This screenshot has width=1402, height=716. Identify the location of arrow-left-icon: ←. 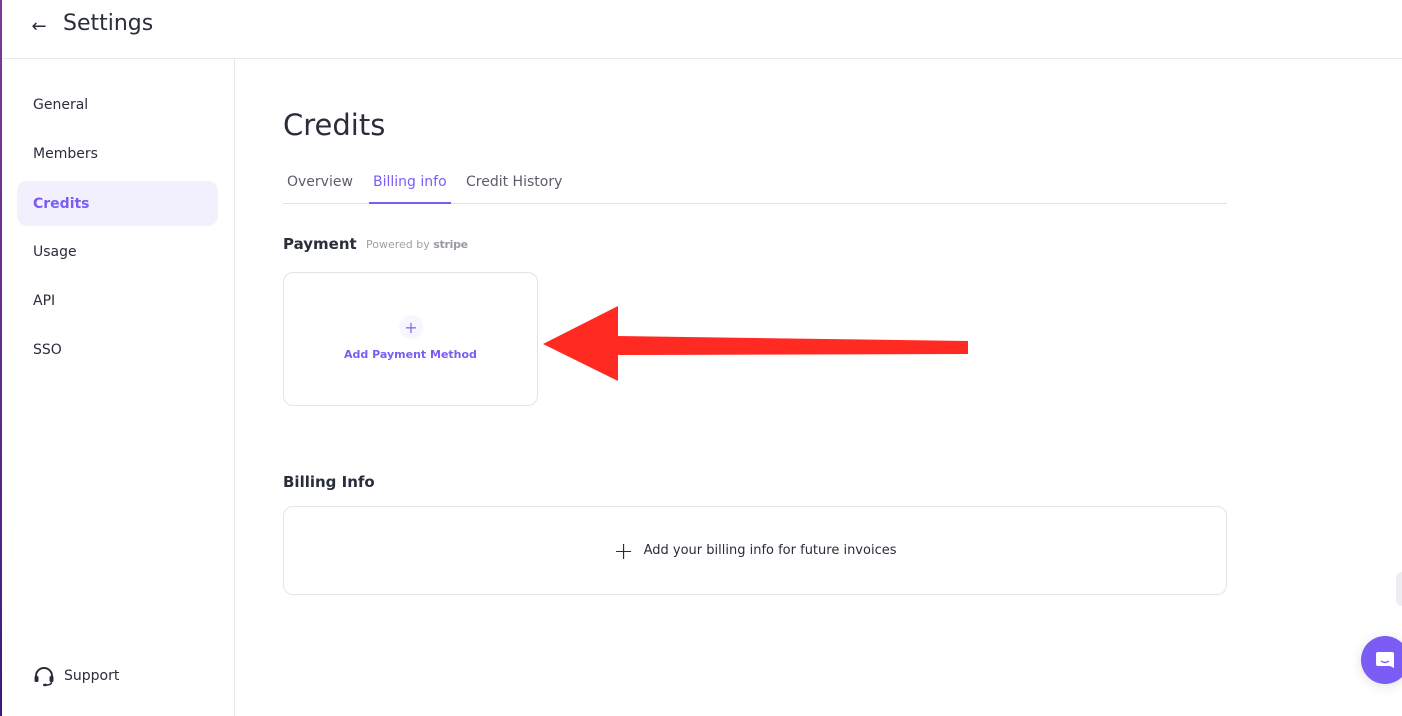
(39, 26).